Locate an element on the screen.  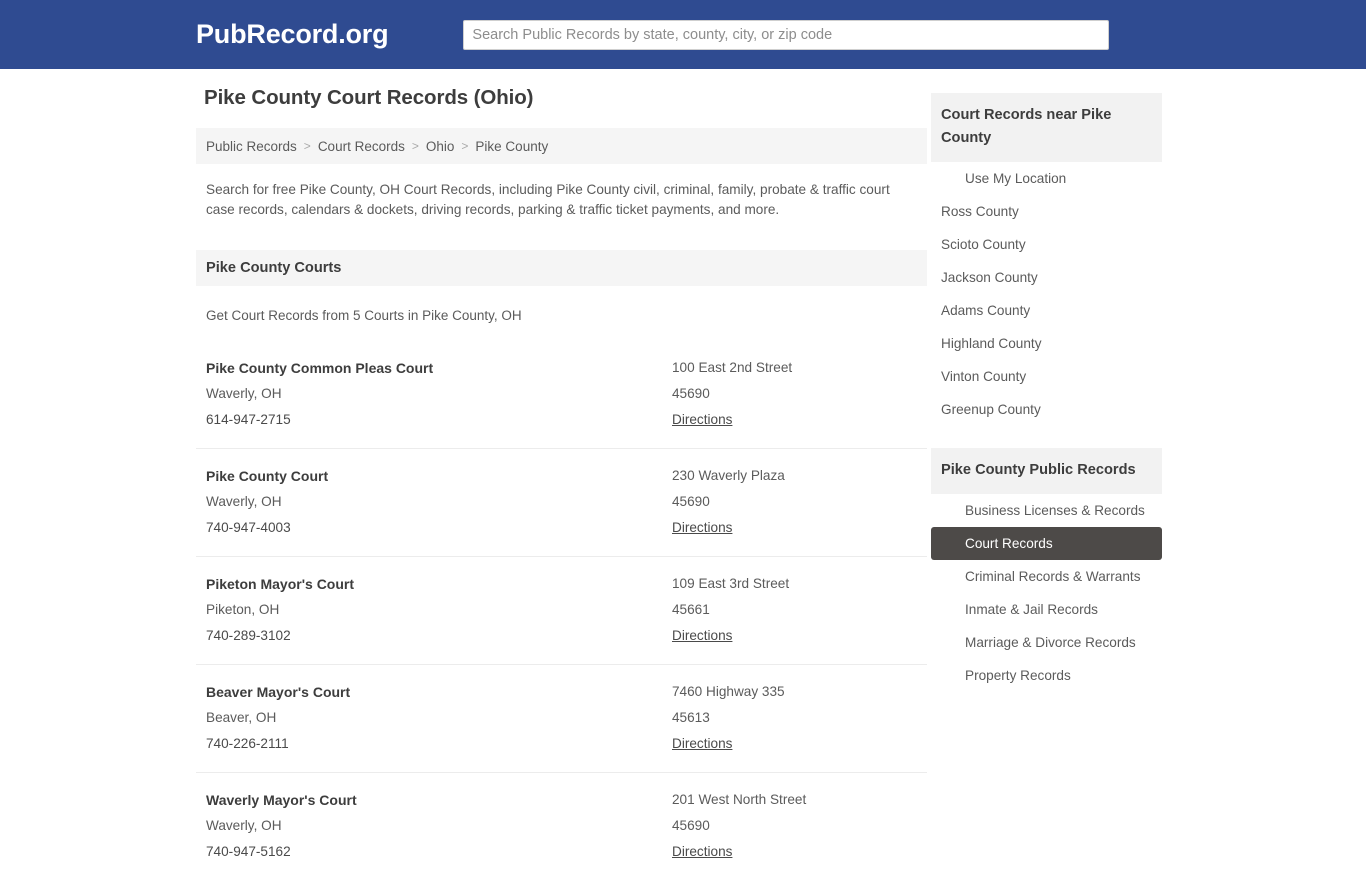
court-street: 109 East 3rd Street is located at coordinates (731, 583).